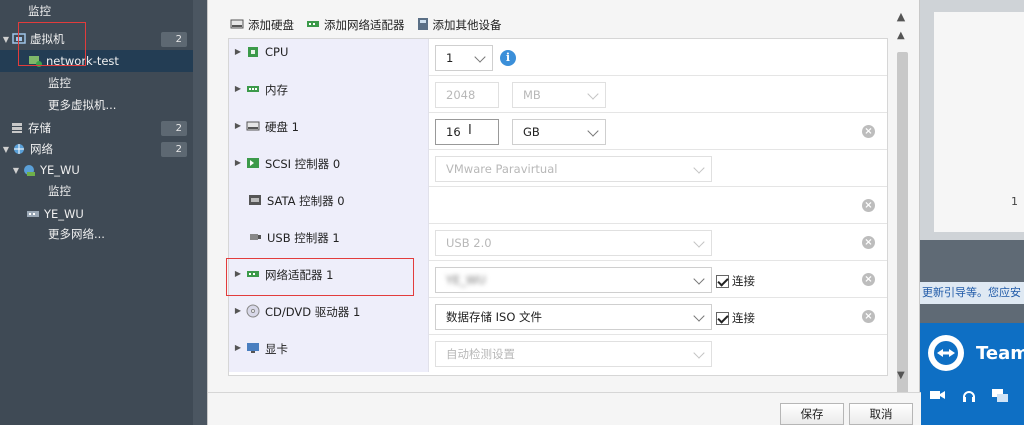 The image size is (1024, 425). What do you see at coordinates (39, 128) in the screenshot?
I see `nav-item-label: 存储` at bounding box center [39, 128].